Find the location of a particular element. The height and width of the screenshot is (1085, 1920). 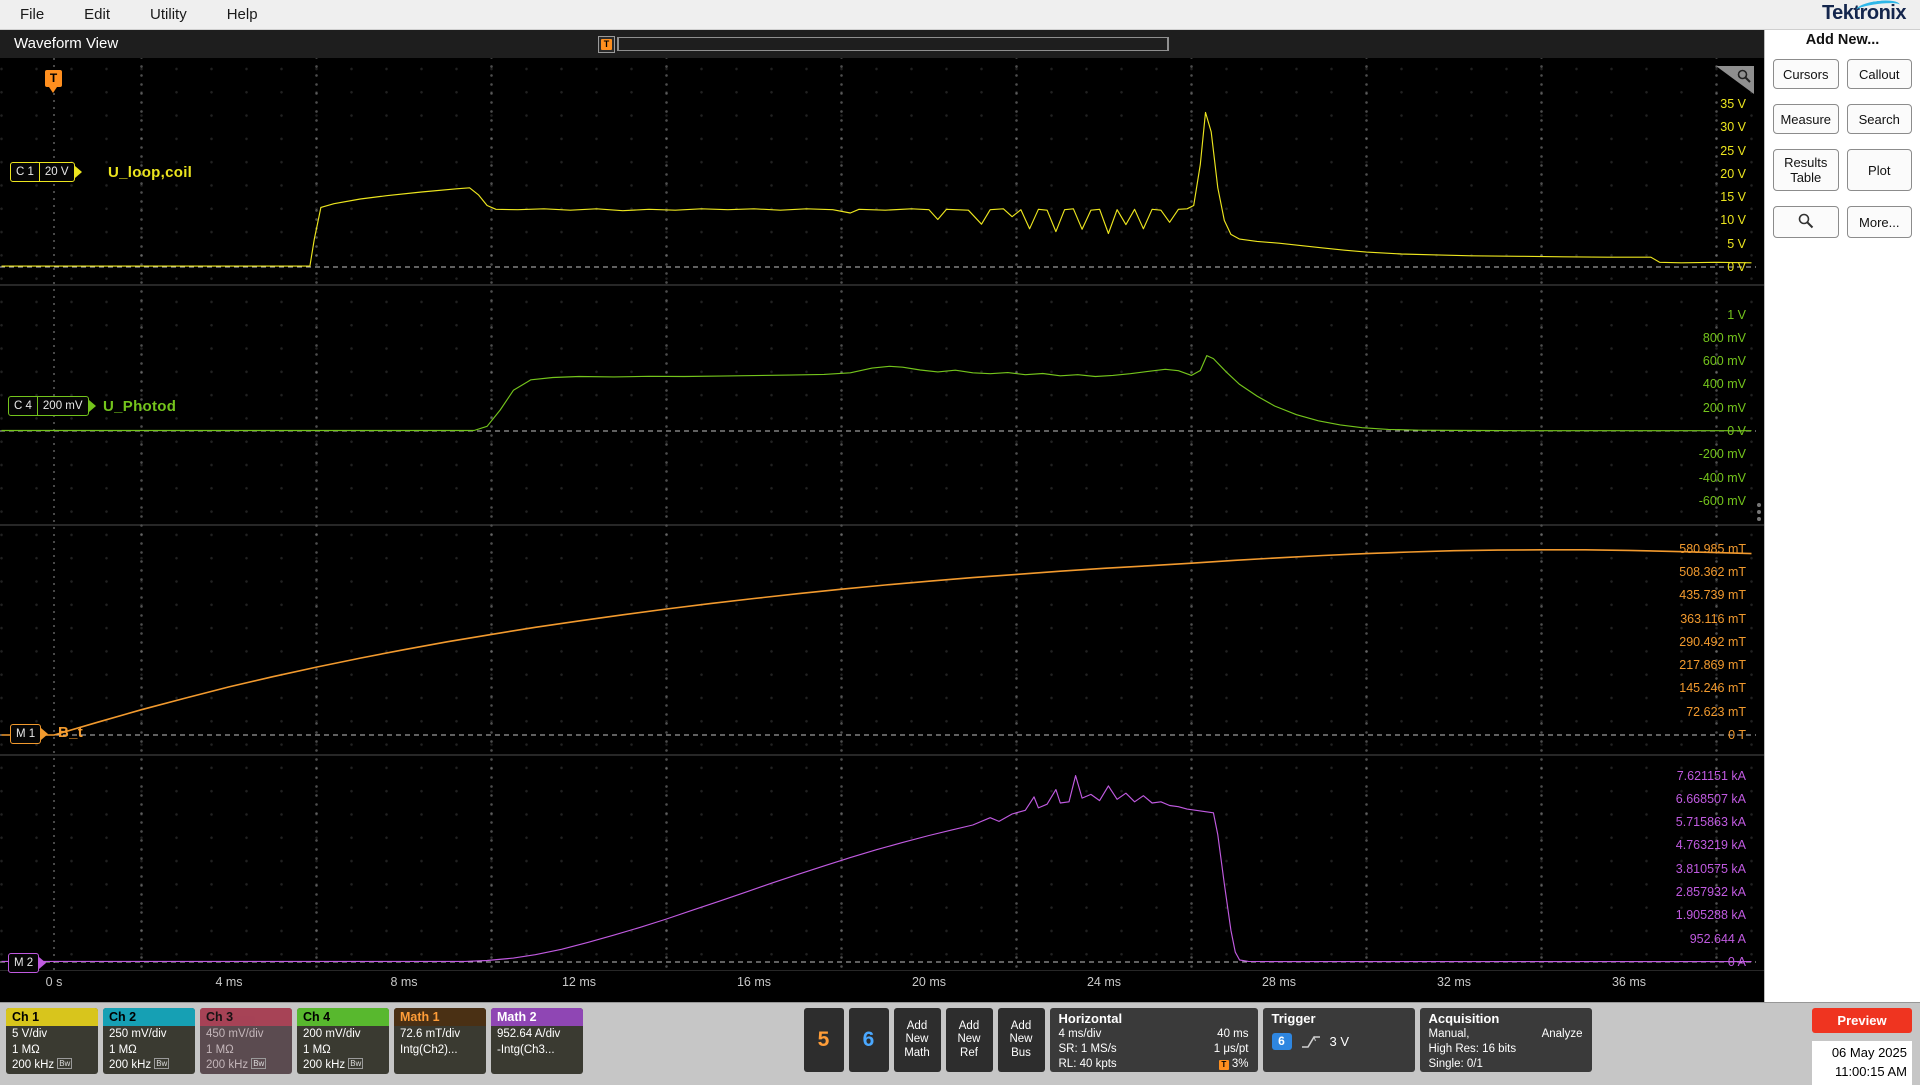

math1-badge-label: M 1 is located at coordinates (26, 734).